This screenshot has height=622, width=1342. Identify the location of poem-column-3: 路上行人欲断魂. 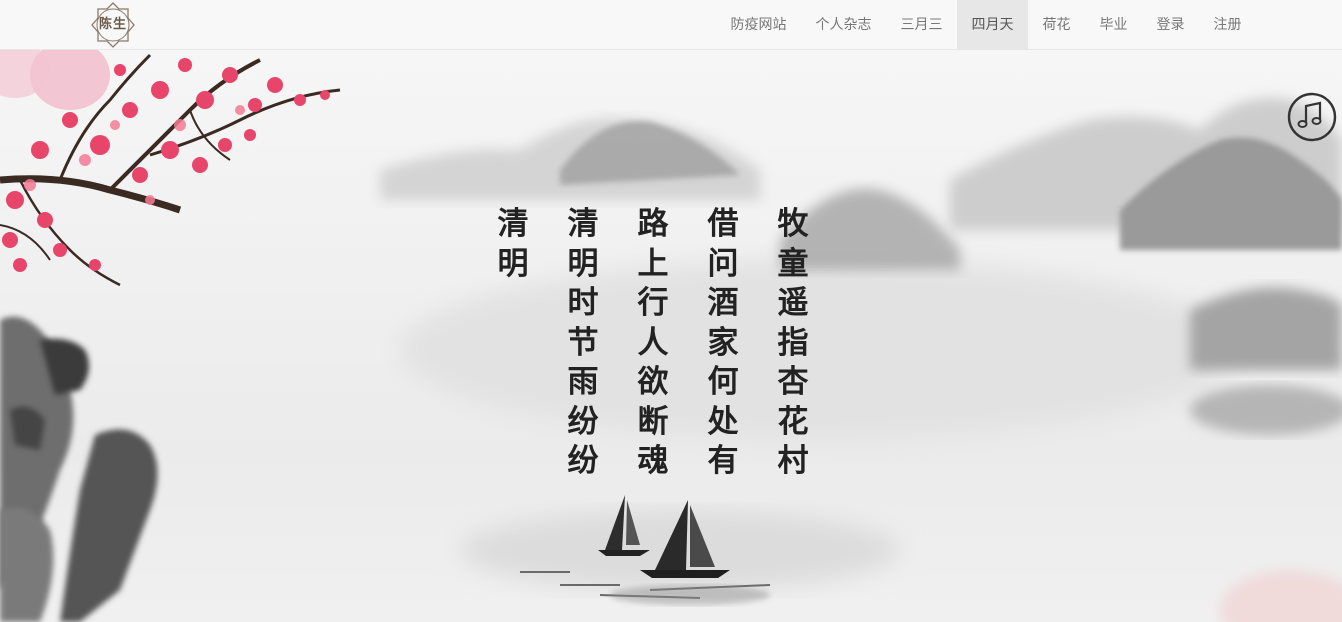
(653, 342).